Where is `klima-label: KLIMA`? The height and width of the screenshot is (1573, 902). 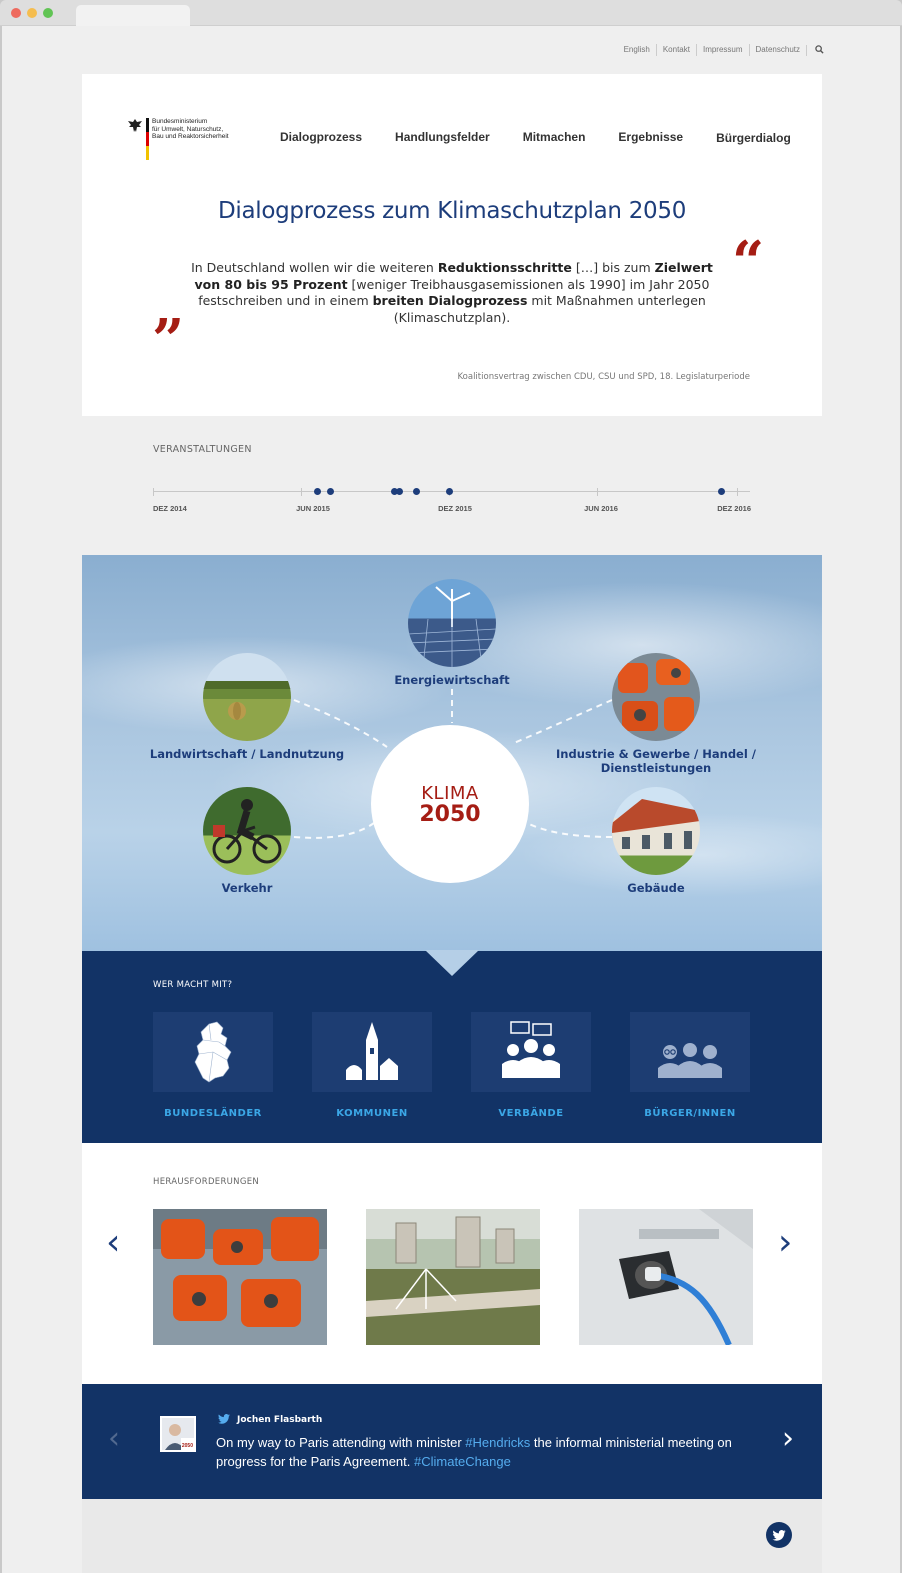 klima-label: KLIMA is located at coordinates (450, 793).